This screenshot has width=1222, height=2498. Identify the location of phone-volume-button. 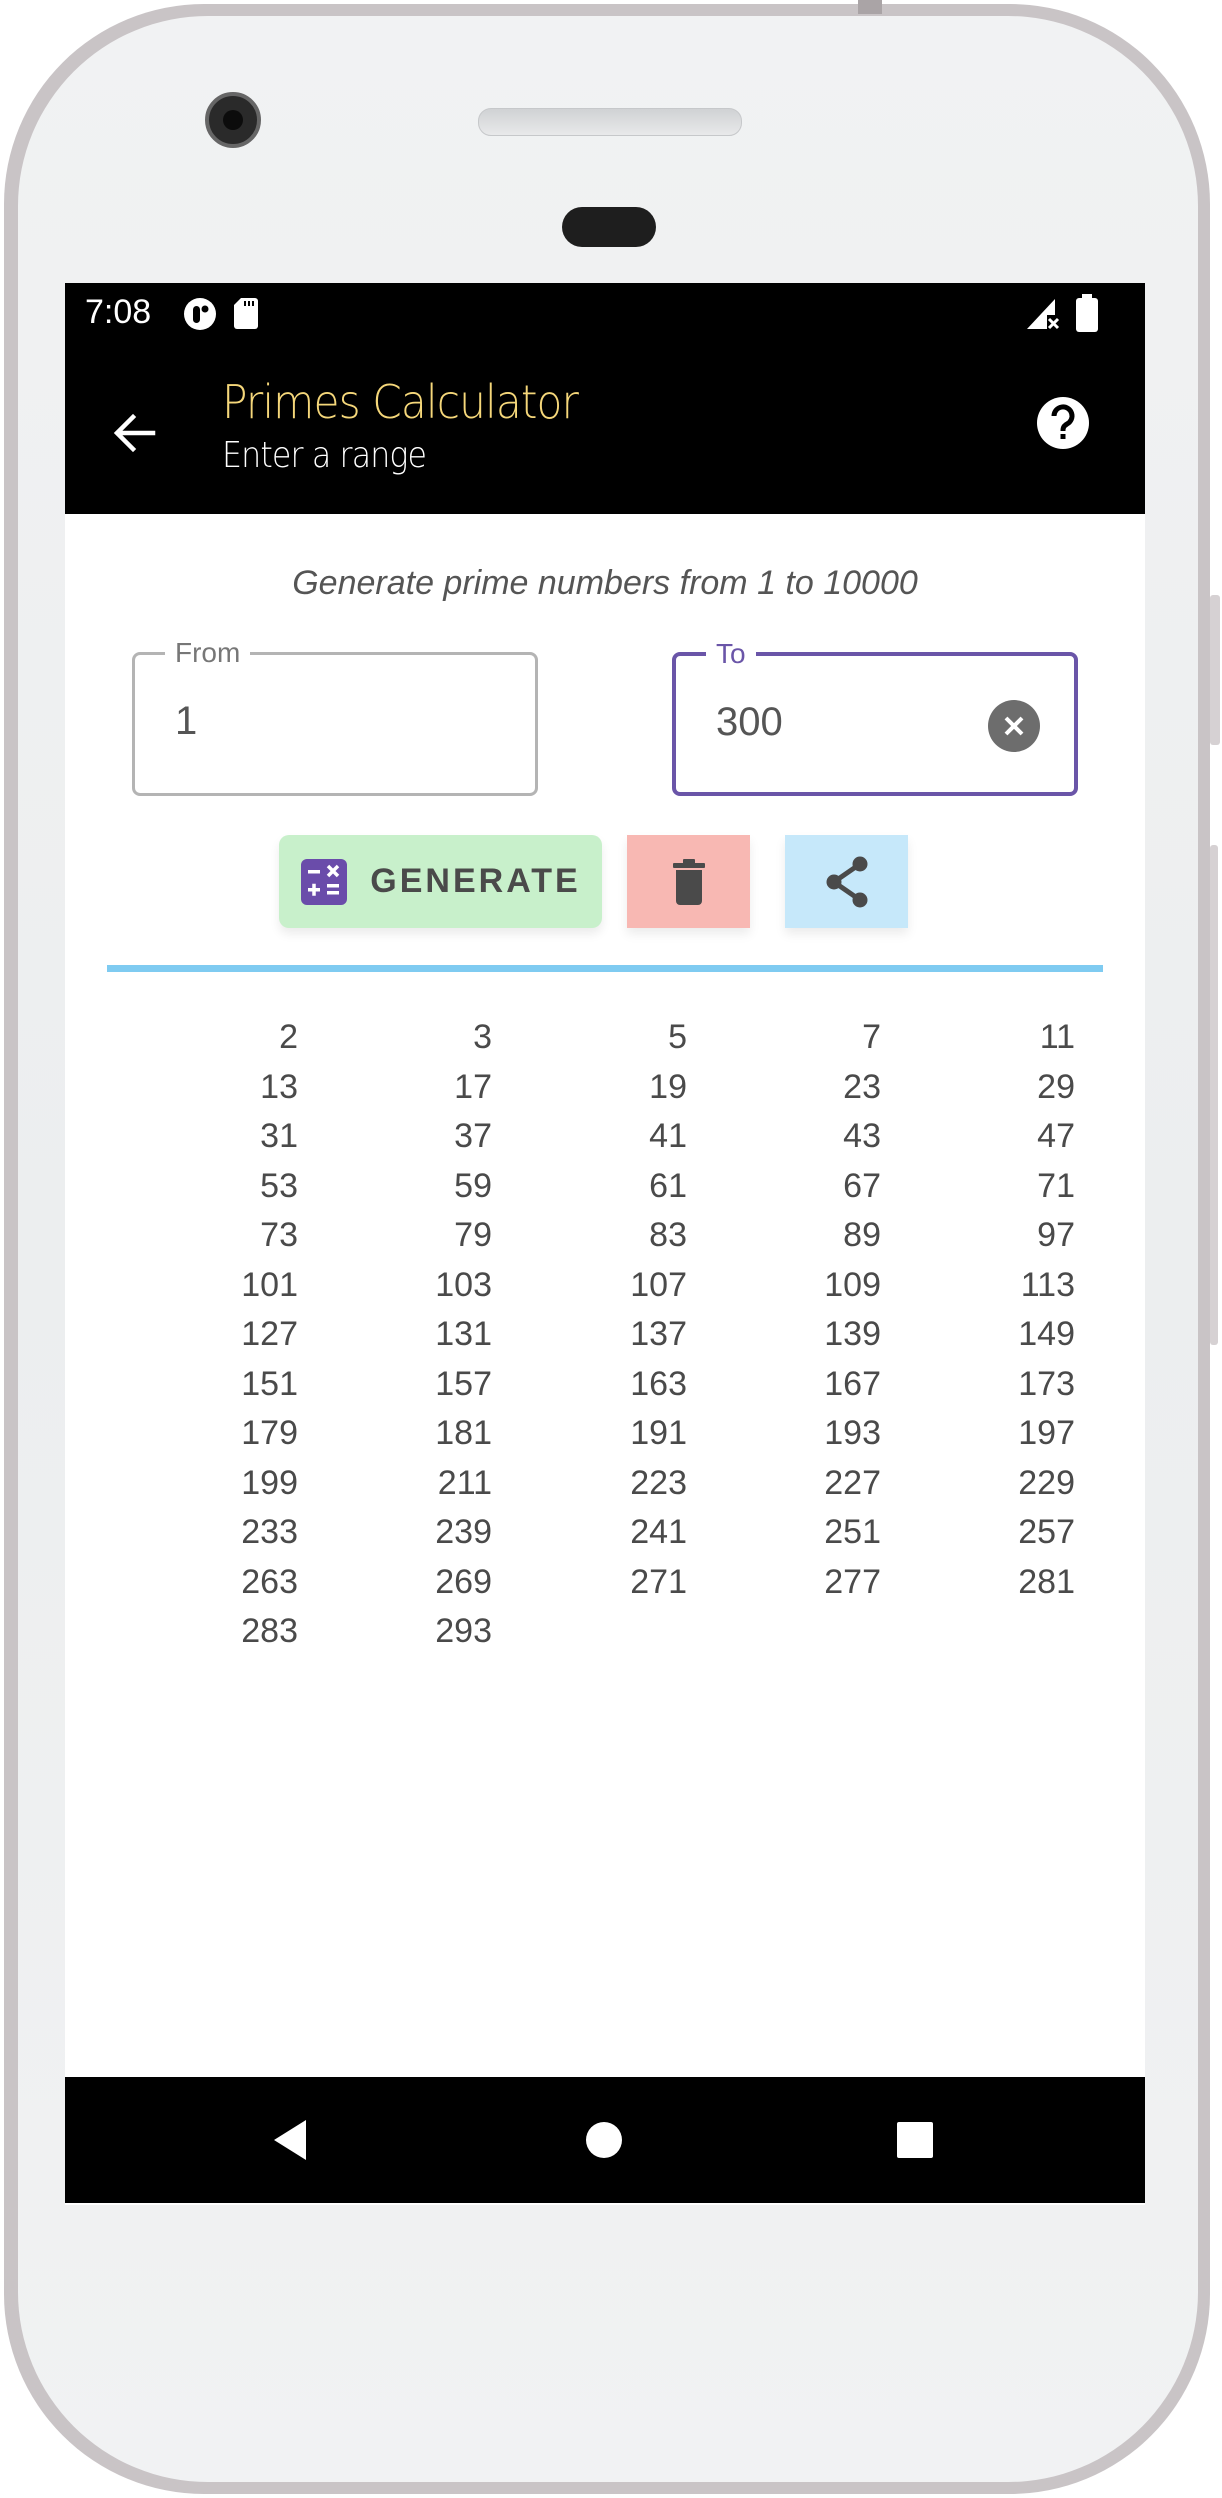
(1215, 670).